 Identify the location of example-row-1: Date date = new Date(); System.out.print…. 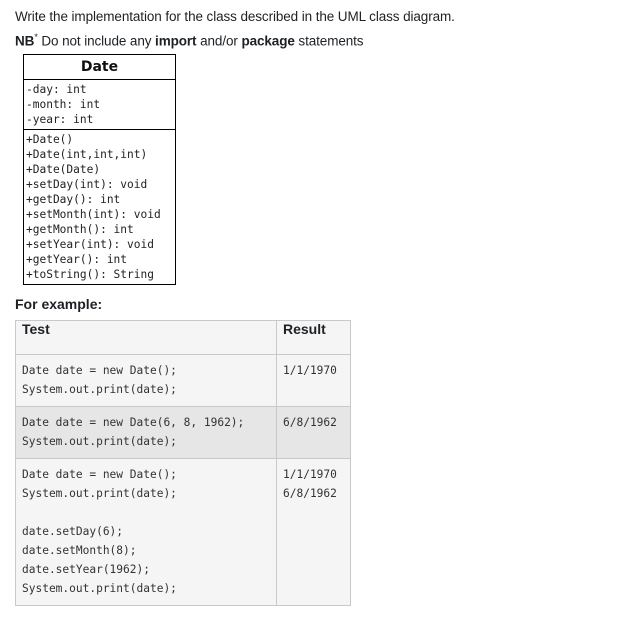
(183, 380).